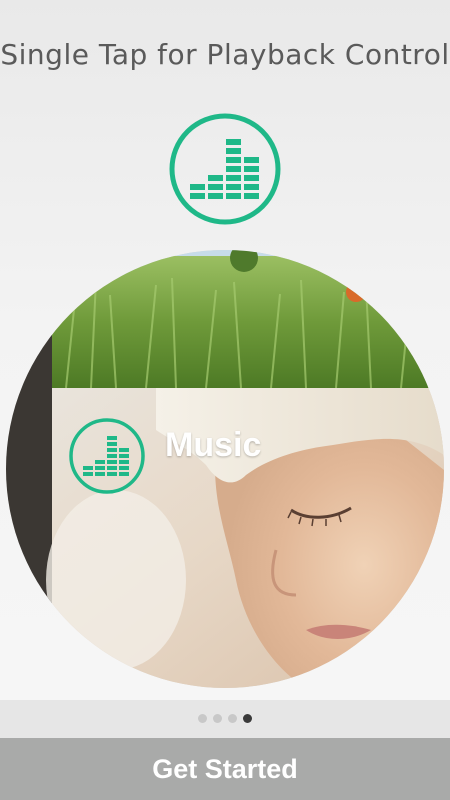  Describe the element at coordinates (213, 445) in the screenshot. I see `music-card-label: Music` at that location.